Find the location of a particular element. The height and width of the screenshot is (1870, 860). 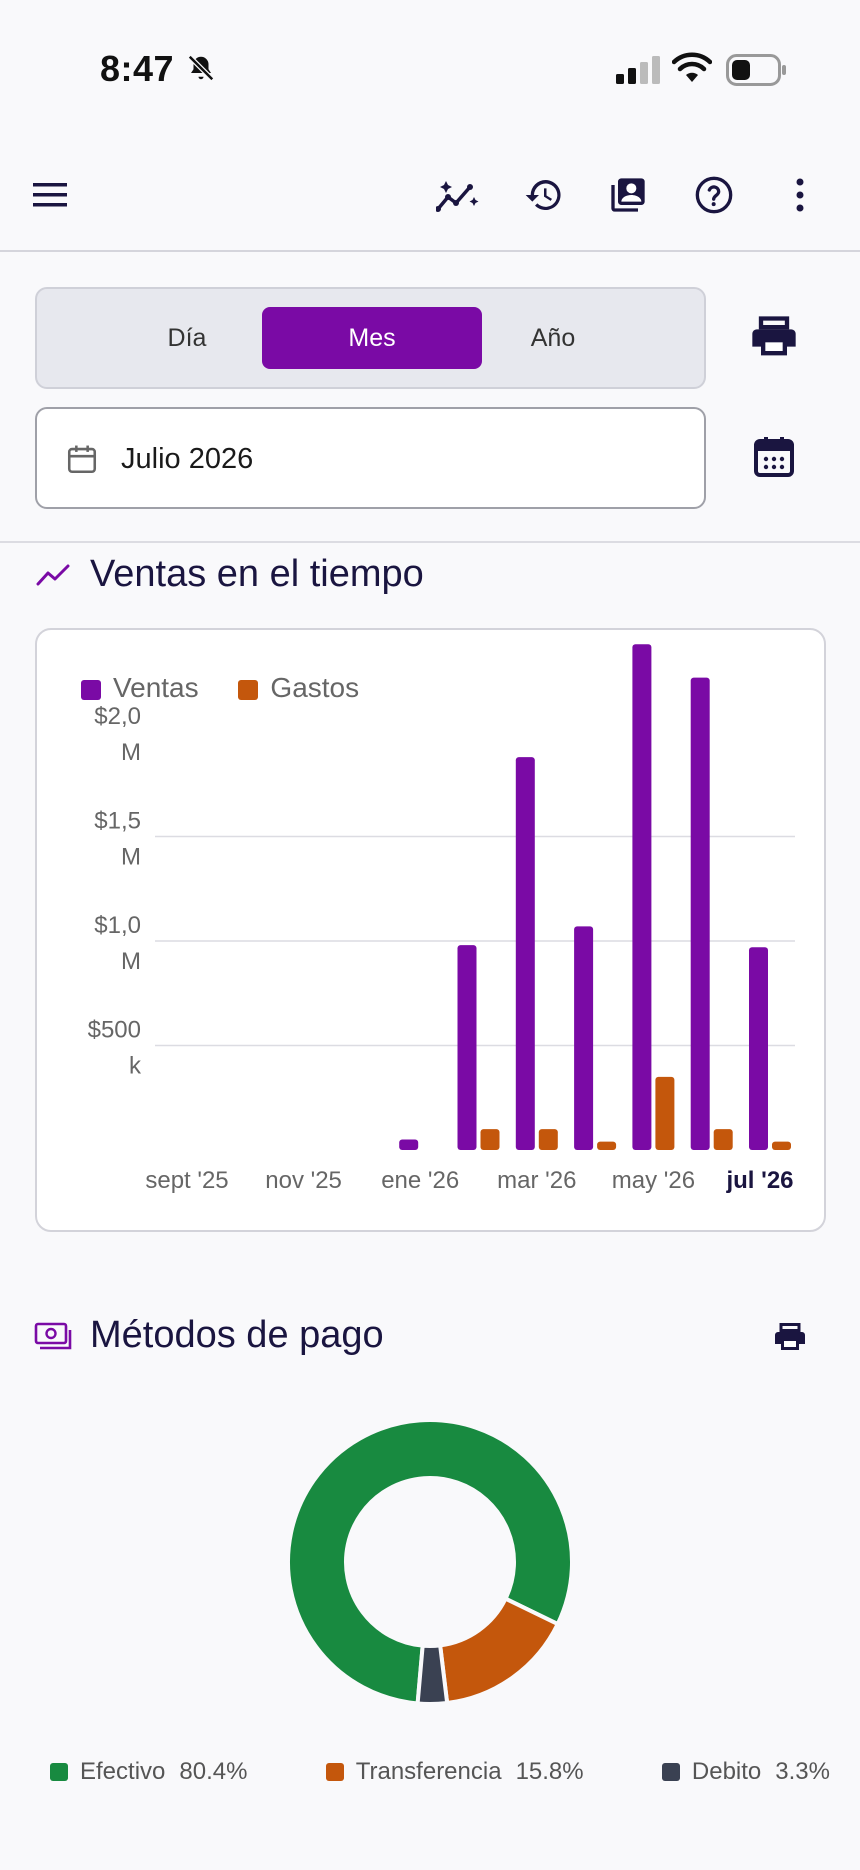

slice-debito is located at coordinates (432, 1674).